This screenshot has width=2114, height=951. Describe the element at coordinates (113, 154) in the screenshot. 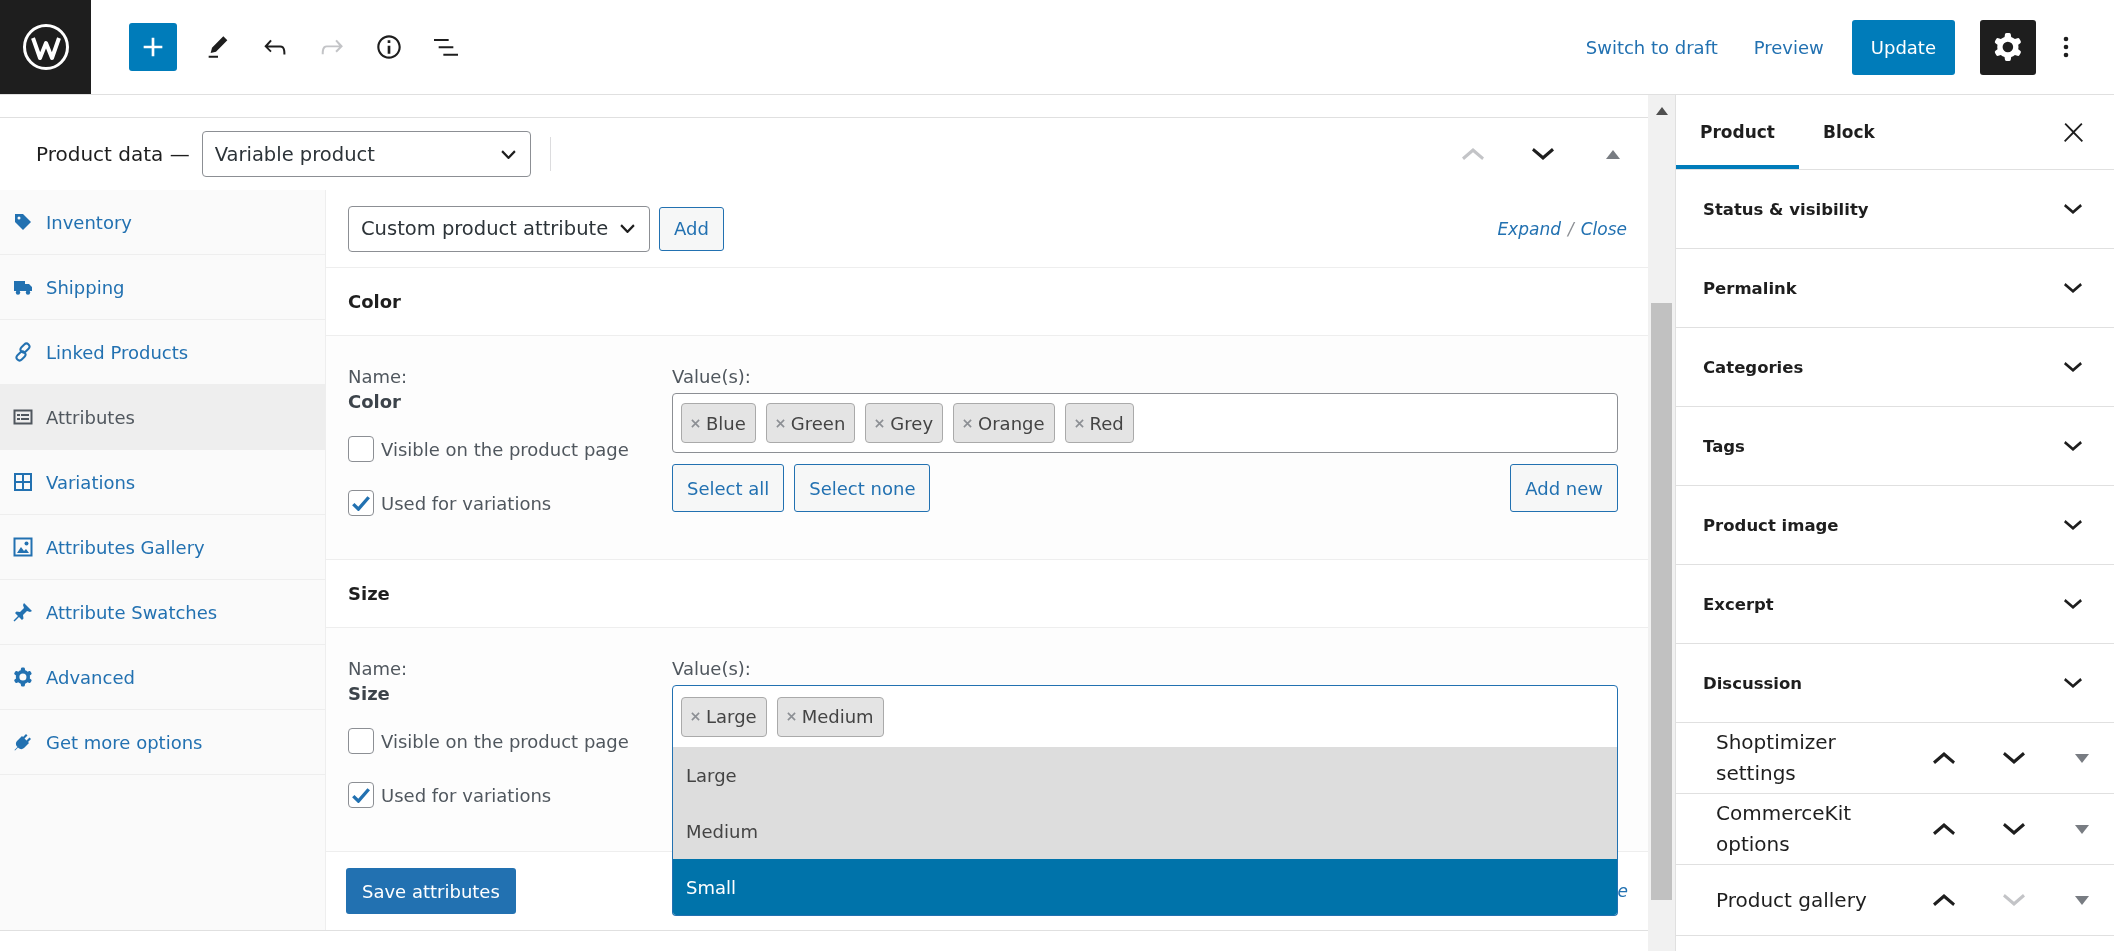

I see `section-title: Product data —` at that location.